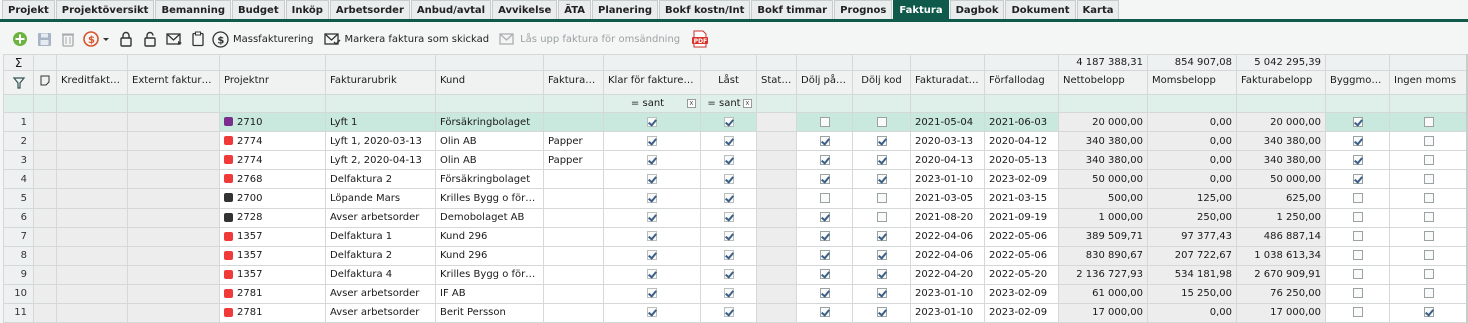  Describe the element at coordinates (1021, 274) in the screenshot. I see `forfallodag-cell: 2022-05-20` at that location.